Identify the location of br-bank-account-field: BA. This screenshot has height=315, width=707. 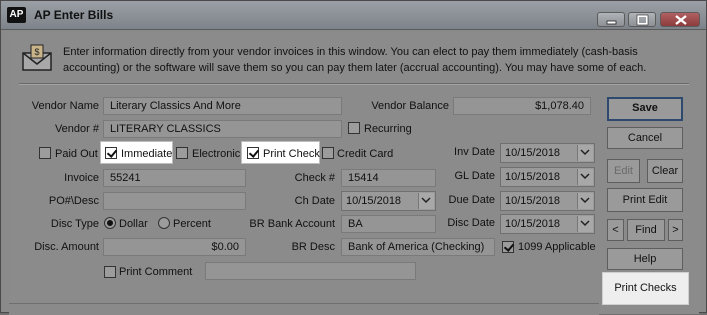
(388, 224).